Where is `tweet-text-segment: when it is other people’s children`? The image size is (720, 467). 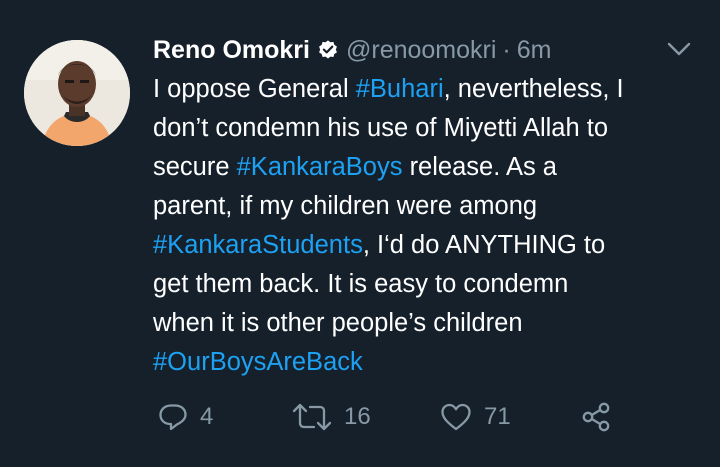 tweet-text-segment: when it is other people’s children is located at coordinates (338, 323).